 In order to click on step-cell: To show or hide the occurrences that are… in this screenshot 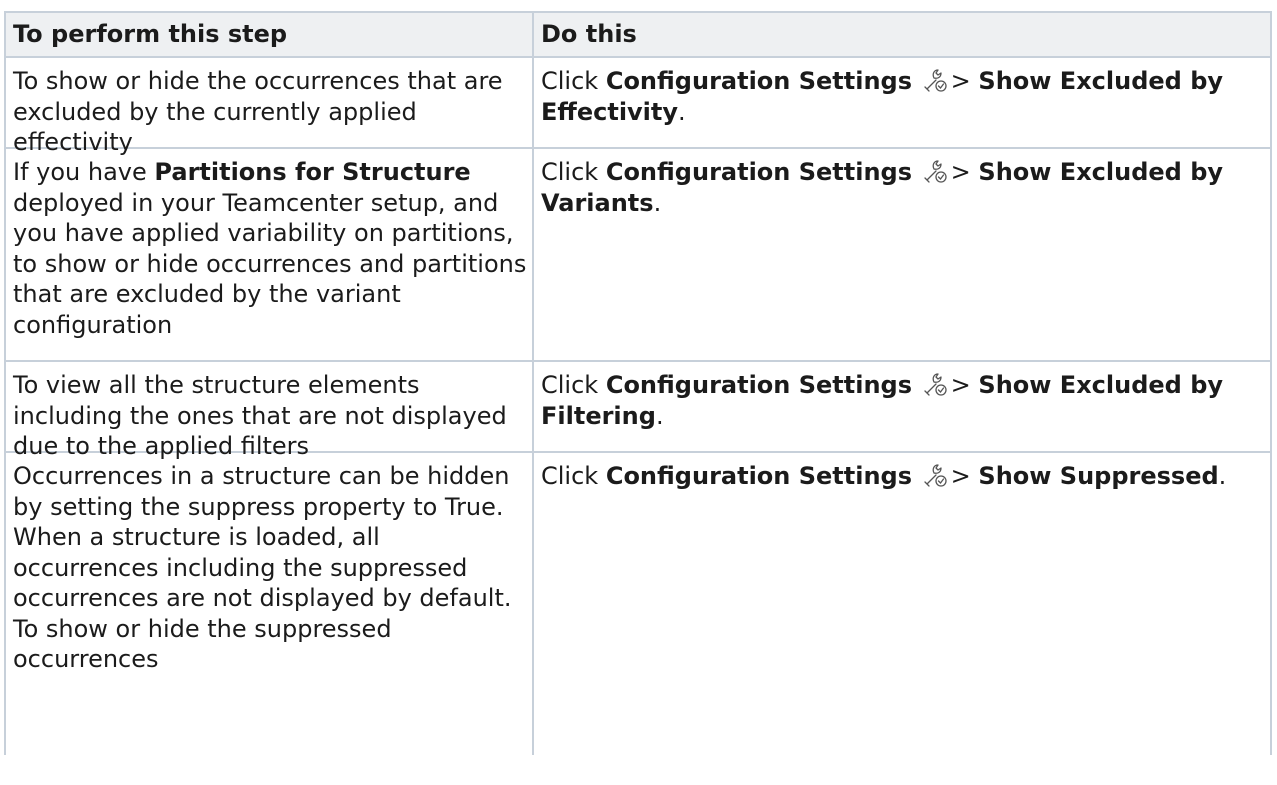, I will do `click(268, 107)`.